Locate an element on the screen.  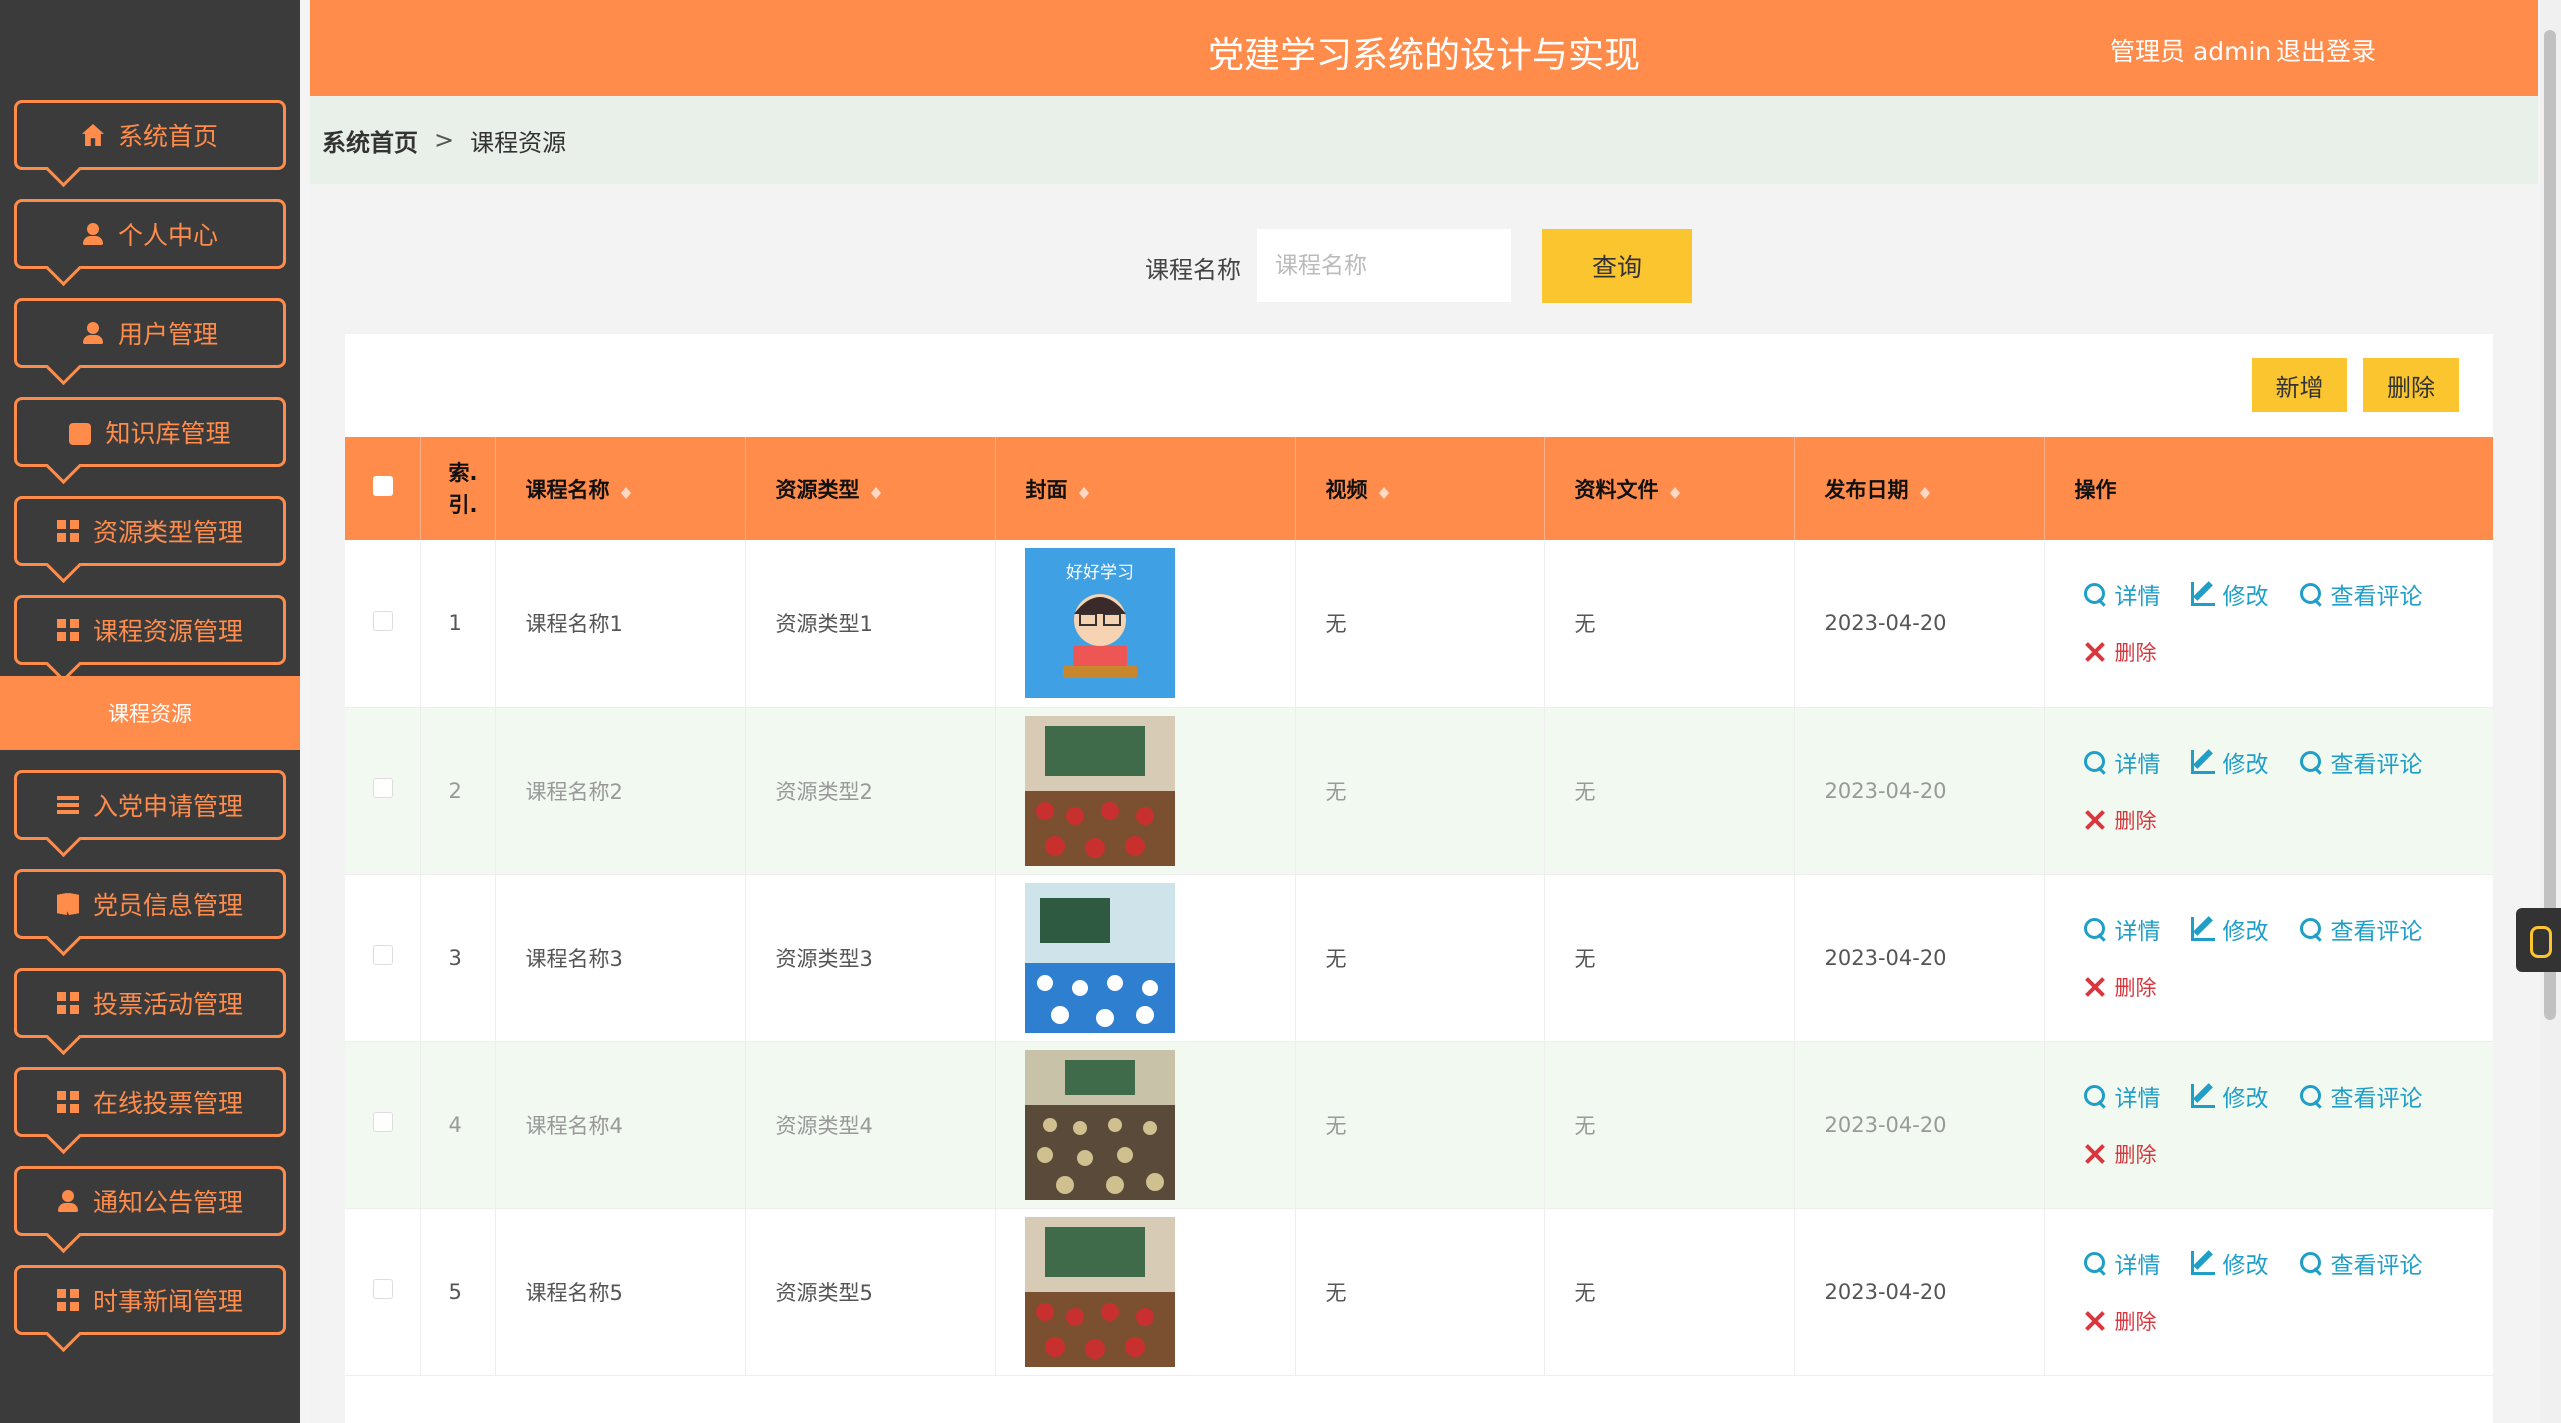
row-select-cell is located at coordinates (383, 1124).